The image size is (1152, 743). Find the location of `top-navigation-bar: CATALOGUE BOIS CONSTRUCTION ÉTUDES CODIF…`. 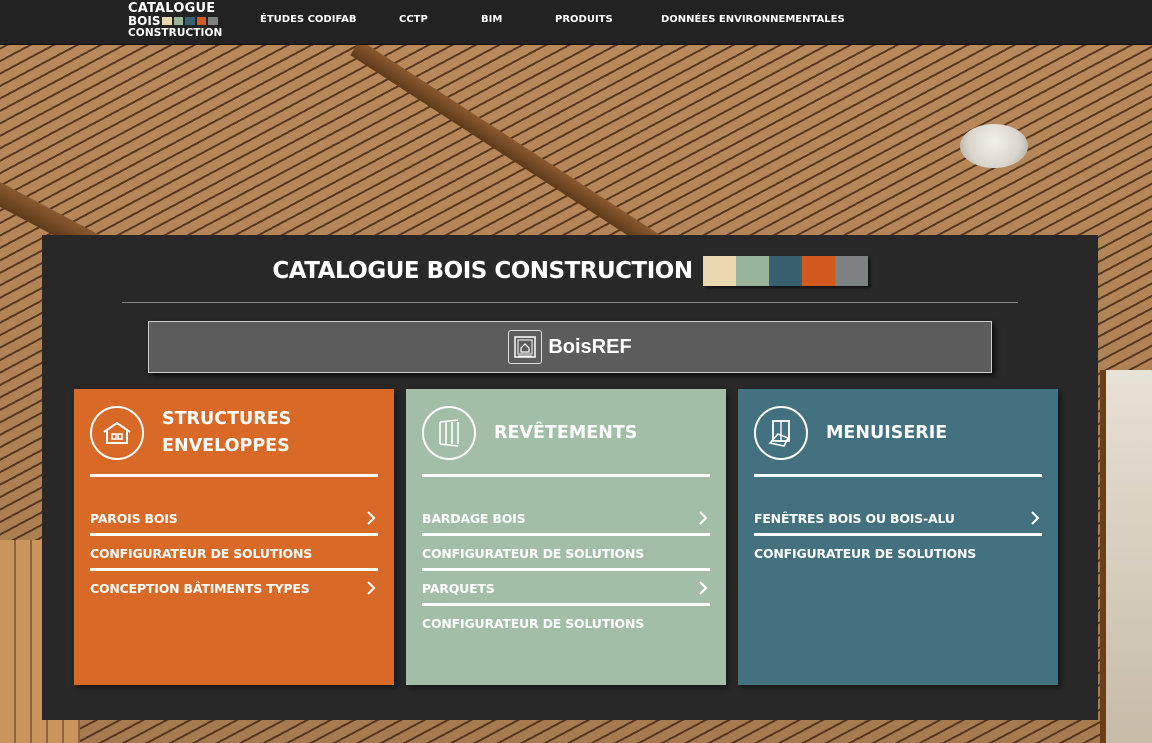

top-navigation-bar: CATALOGUE BOIS CONSTRUCTION ÉTUDES CODIF… is located at coordinates (576, 22).